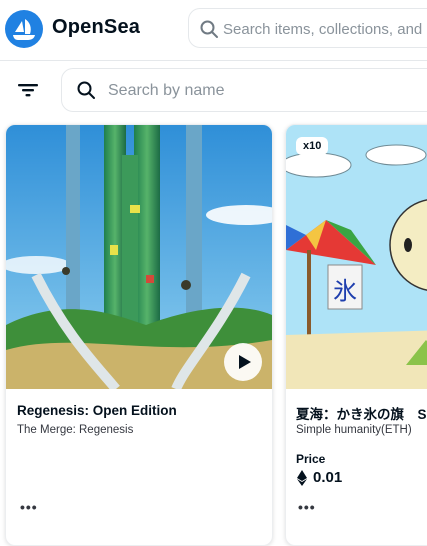  Describe the element at coordinates (266, 91) in the screenshot. I see `name-search-input` at that location.